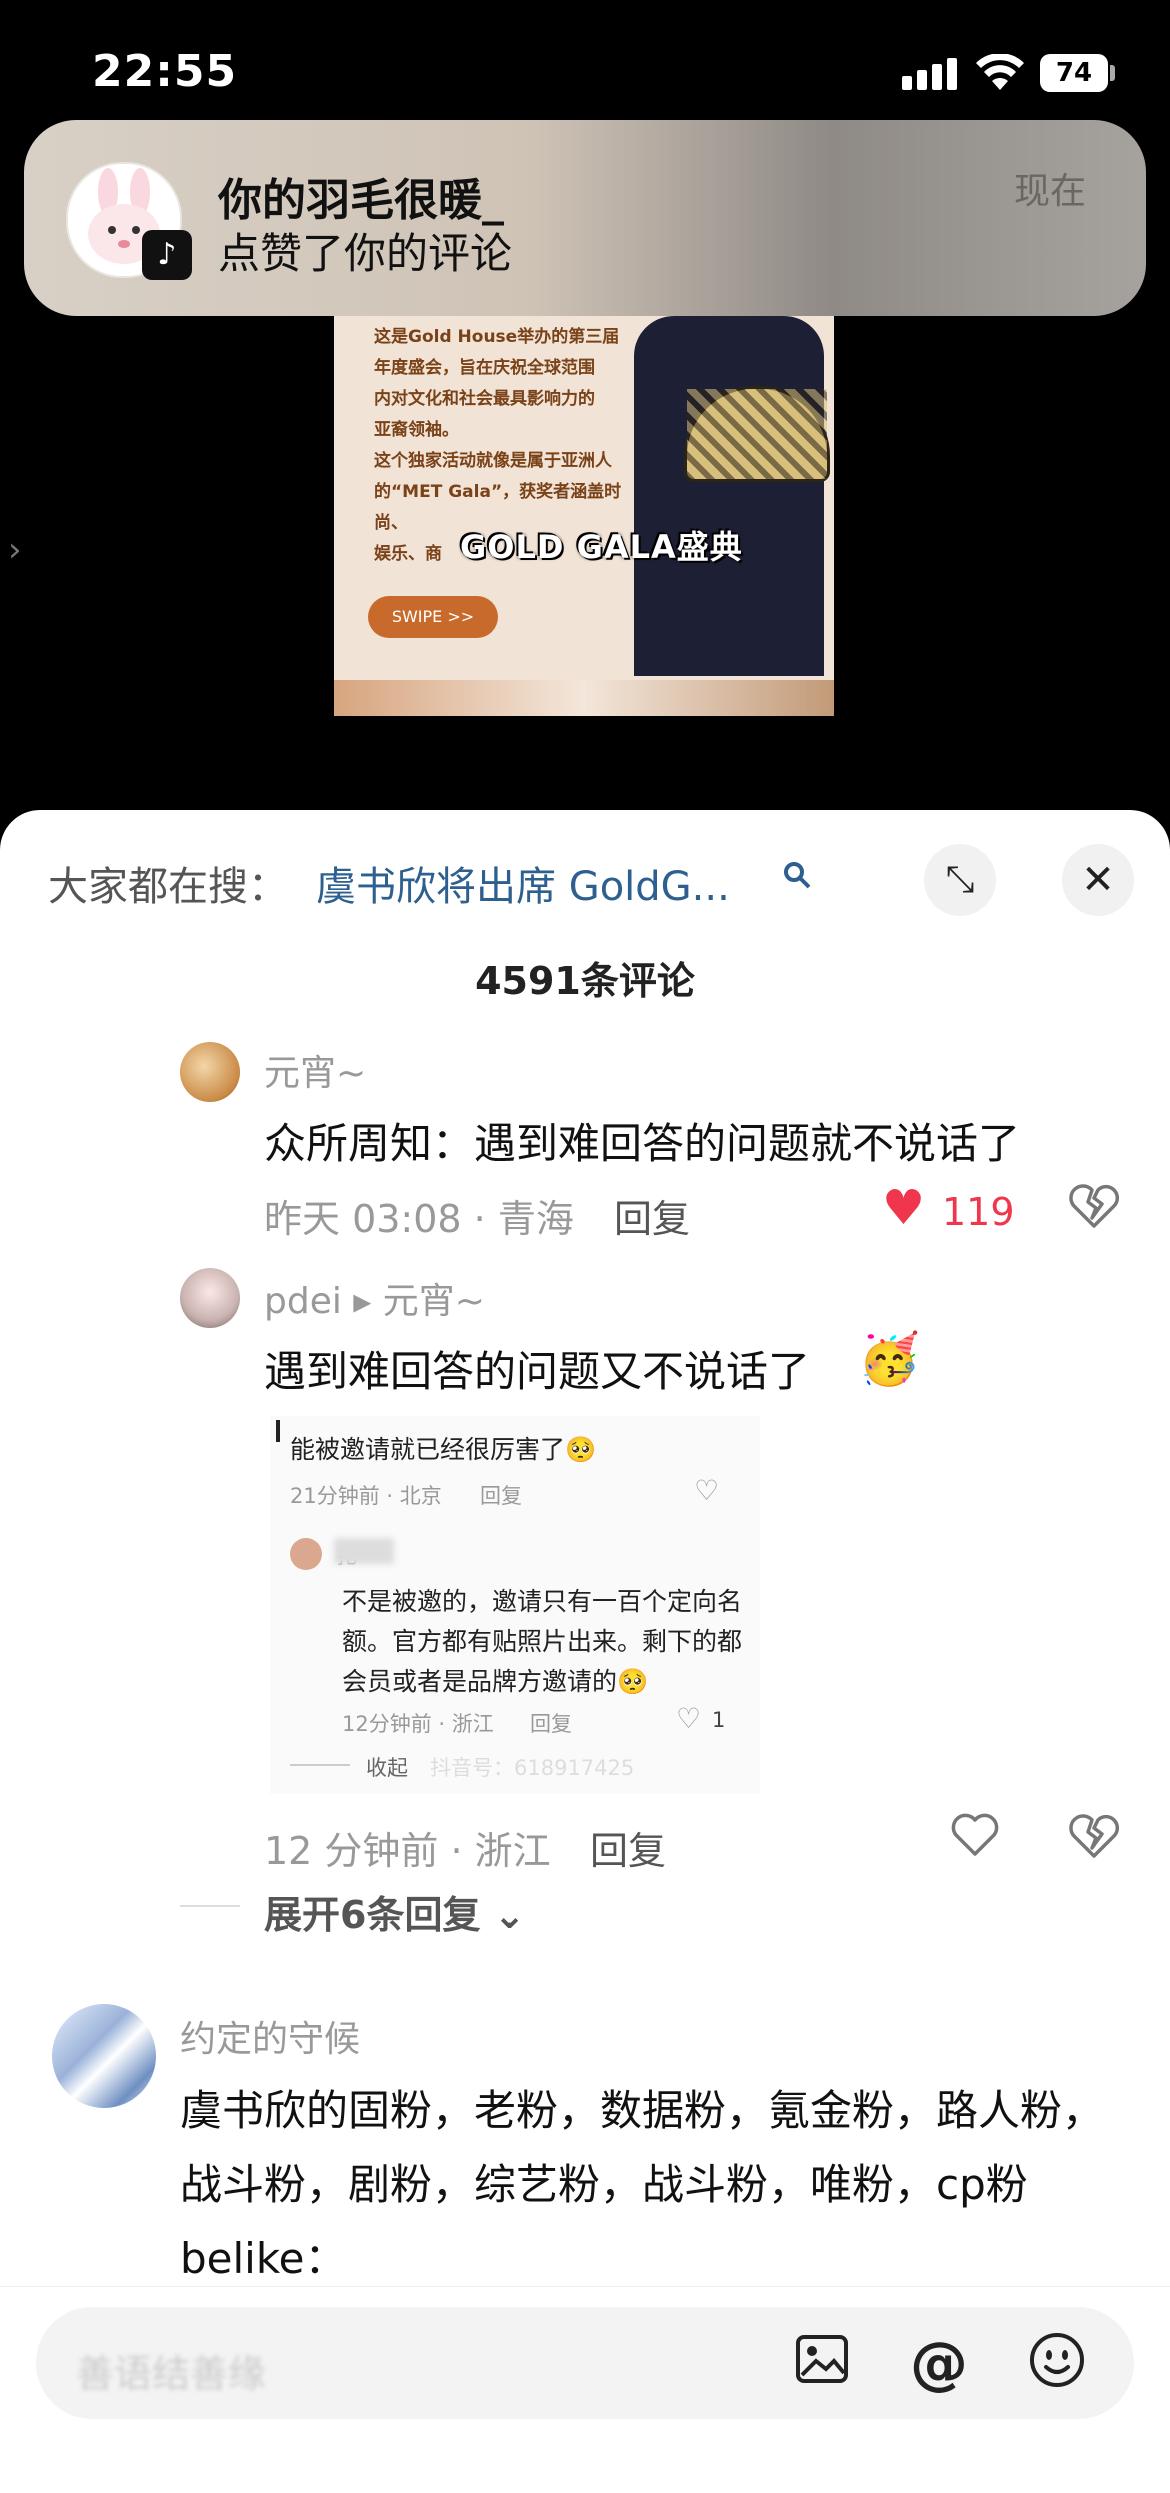 The image size is (1170, 2493). Describe the element at coordinates (585, 981) in the screenshot. I see `comment-count: 4591条评论` at that location.